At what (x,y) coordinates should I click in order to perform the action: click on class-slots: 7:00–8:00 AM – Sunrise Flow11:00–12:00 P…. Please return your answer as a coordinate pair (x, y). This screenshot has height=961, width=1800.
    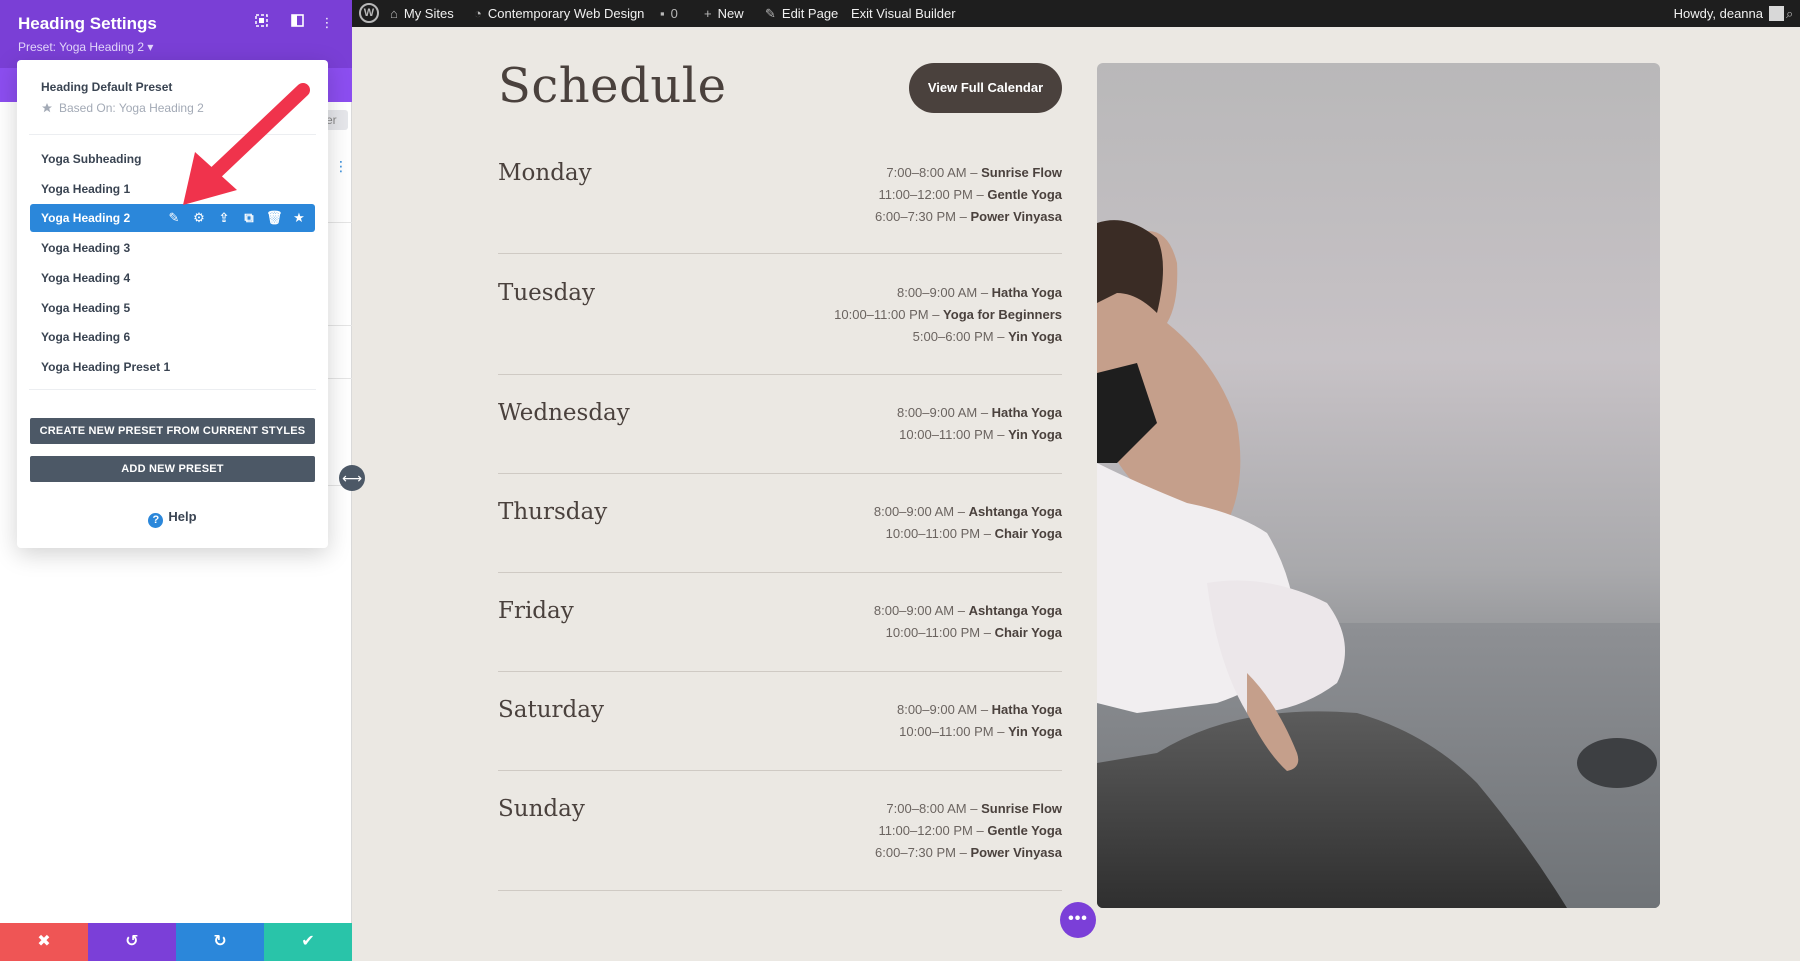
    Looking at the image, I should click on (968, 831).